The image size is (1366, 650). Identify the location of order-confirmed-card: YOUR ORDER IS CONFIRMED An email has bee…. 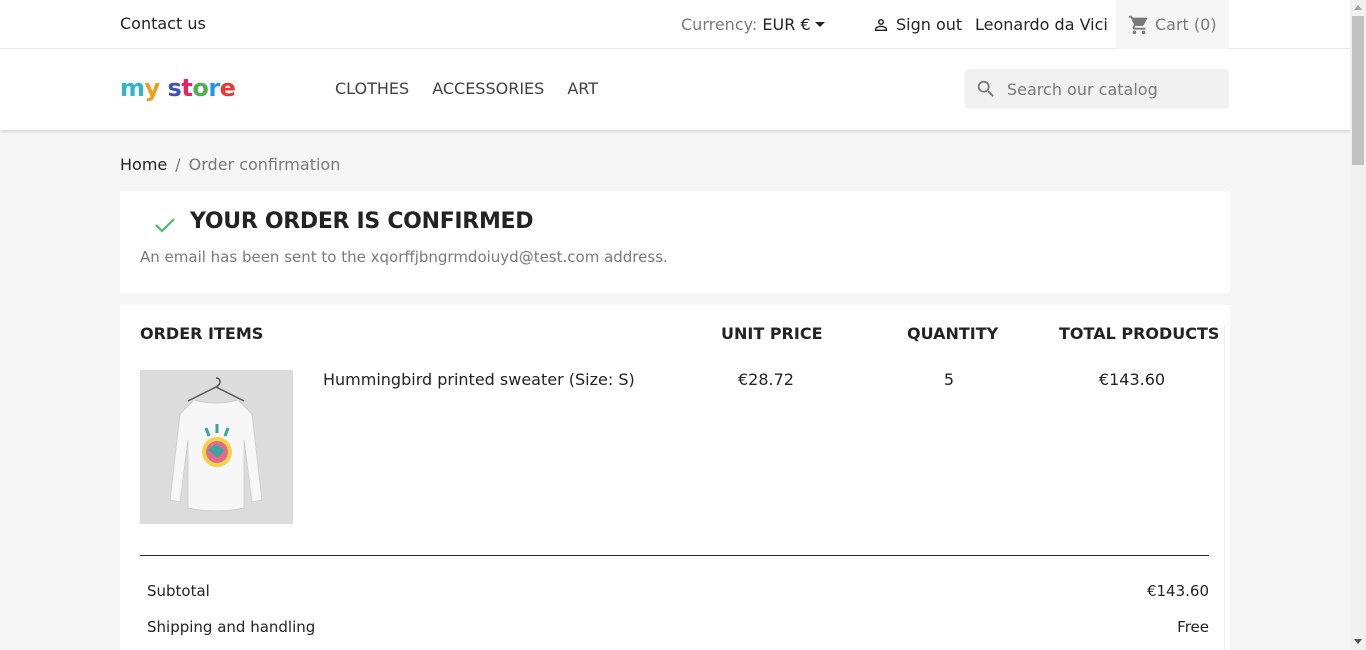
(675, 242).